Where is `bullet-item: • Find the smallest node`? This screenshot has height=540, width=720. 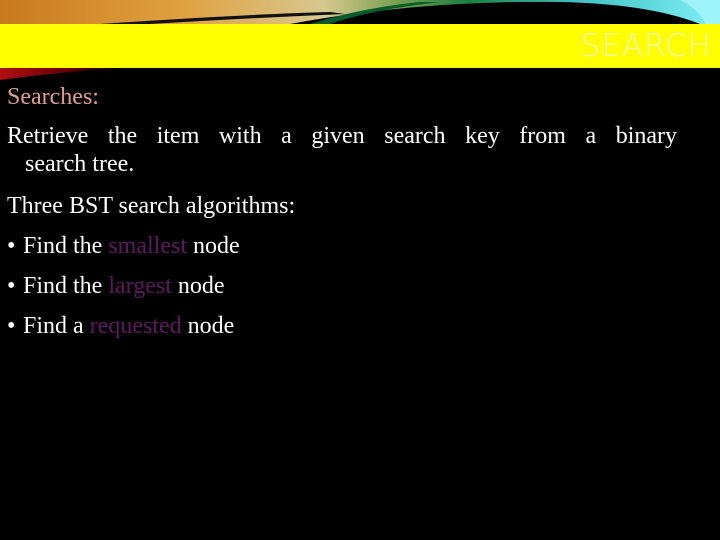 bullet-item: • Find the smallest node is located at coordinates (342, 252).